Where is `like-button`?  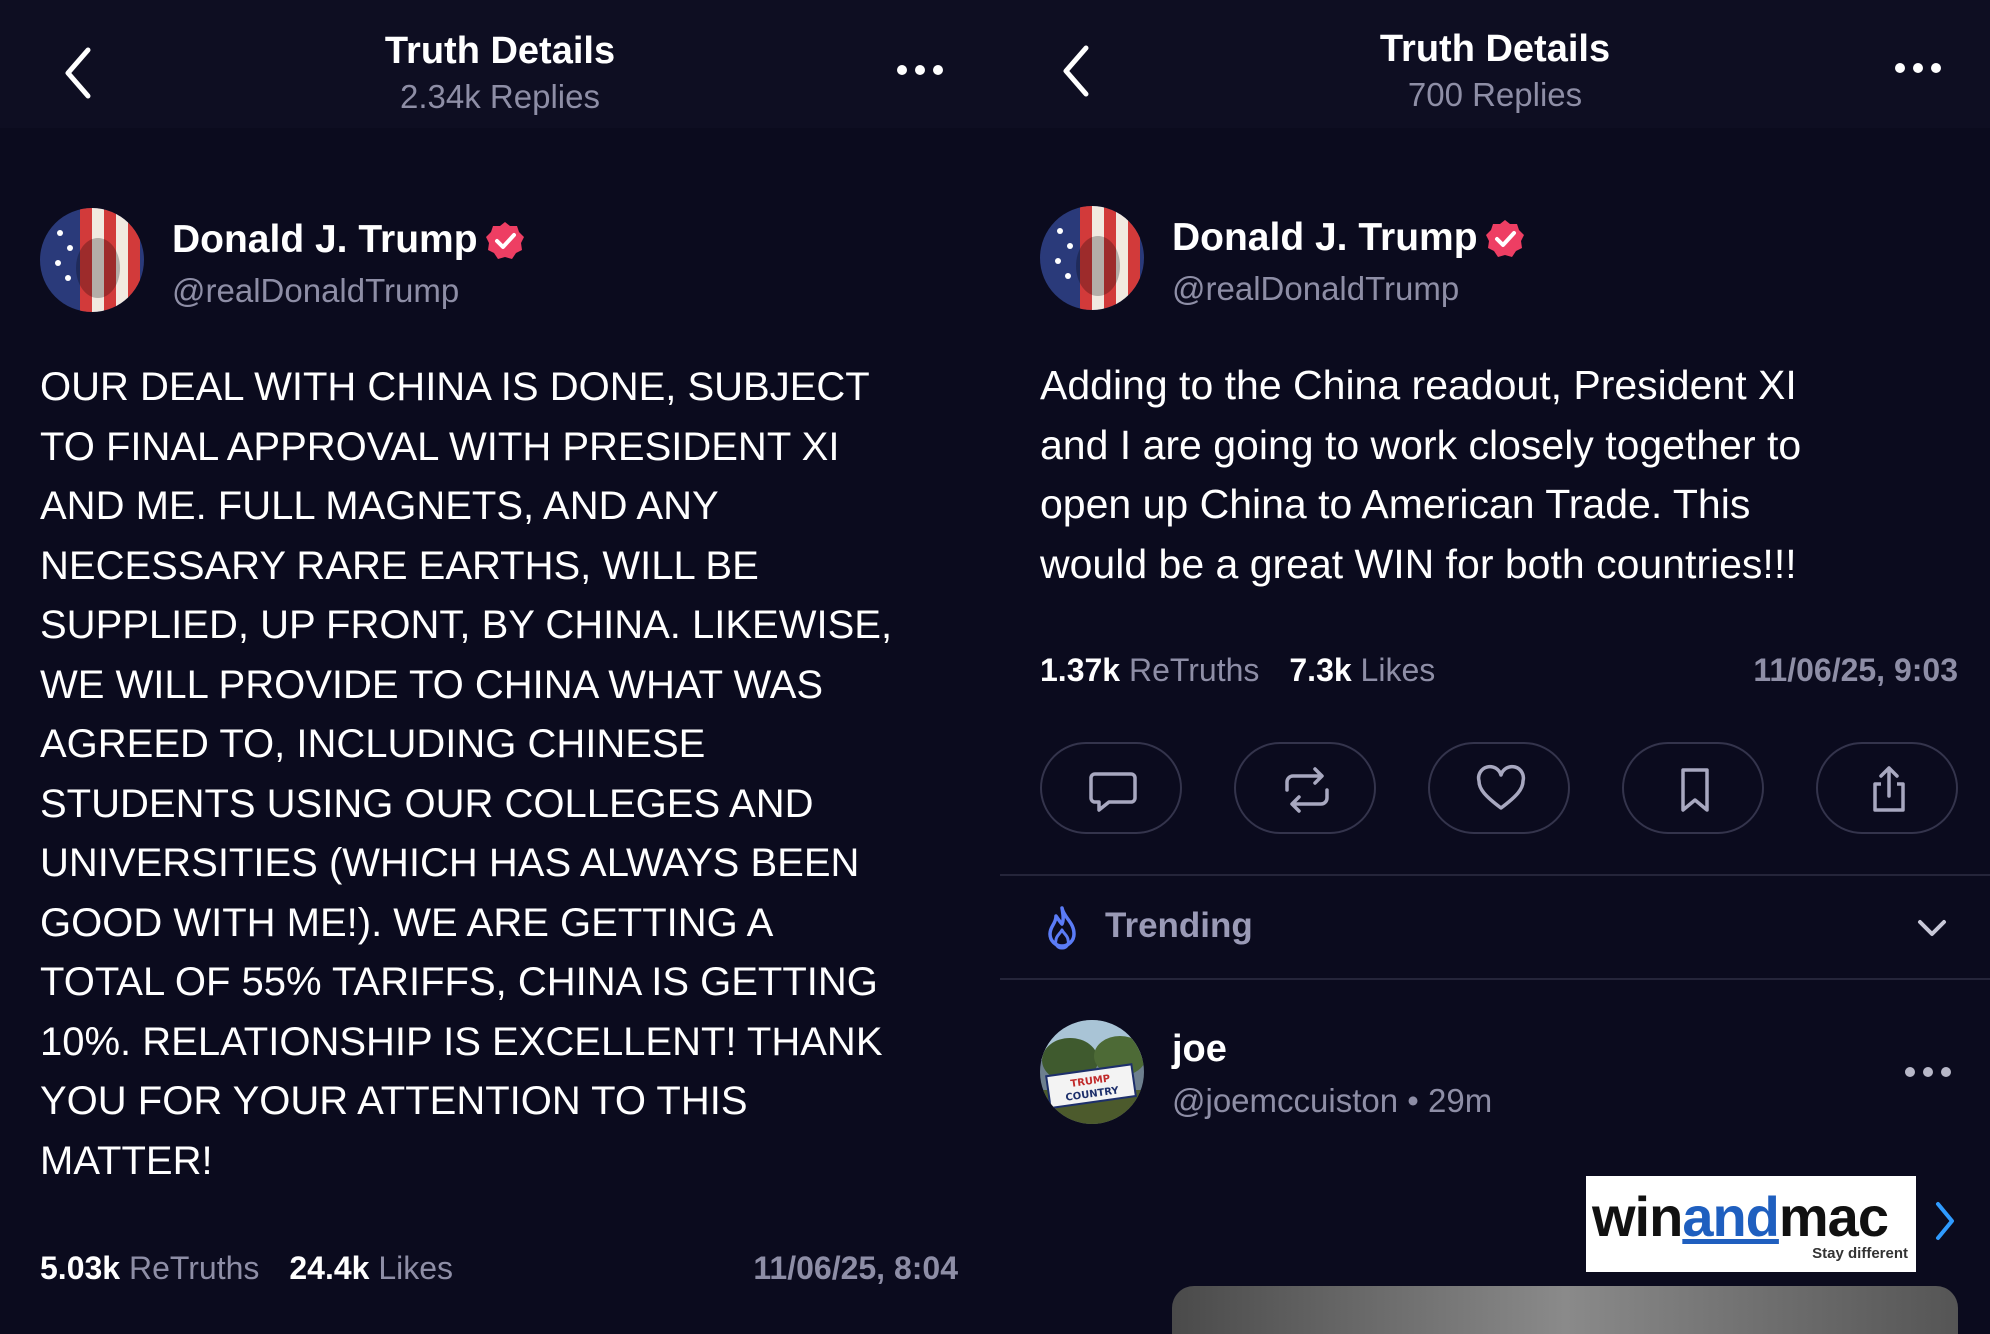 like-button is located at coordinates (1499, 788).